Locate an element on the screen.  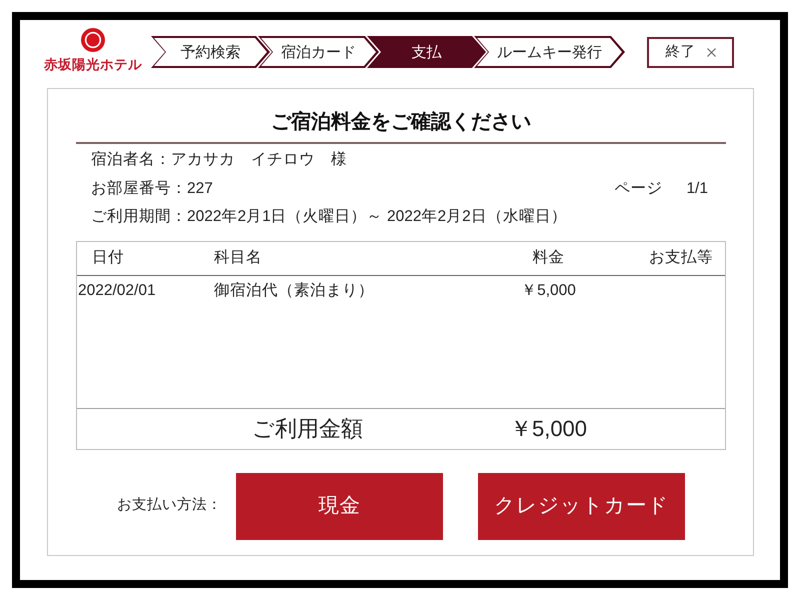
room-number-label: お部屋番号： is located at coordinates (139, 188).